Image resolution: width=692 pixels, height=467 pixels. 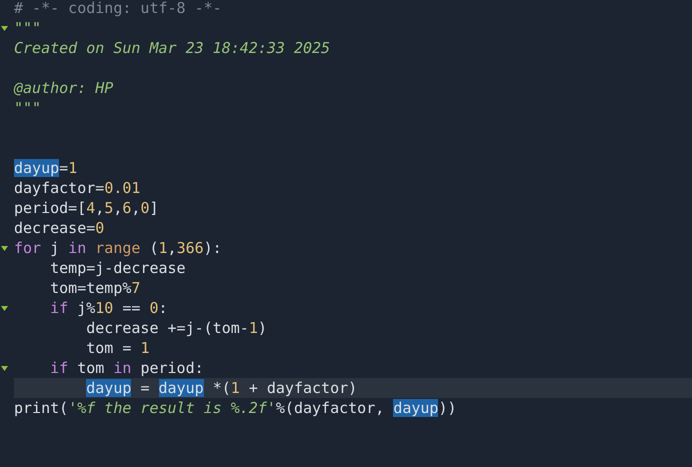 I want to click on code-line: decrease +=j-(tom-1), so click(x=176, y=328).